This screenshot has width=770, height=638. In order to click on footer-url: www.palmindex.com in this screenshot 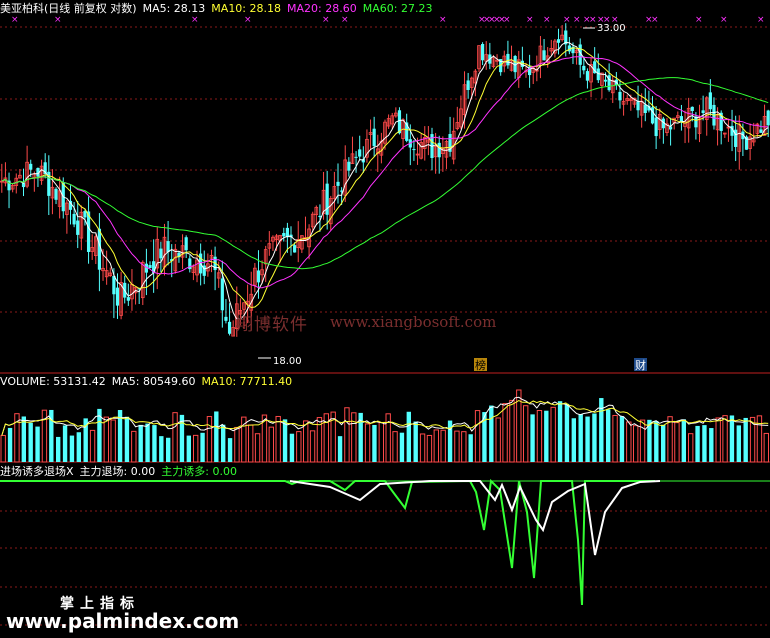, I will do `click(123, 621)`.